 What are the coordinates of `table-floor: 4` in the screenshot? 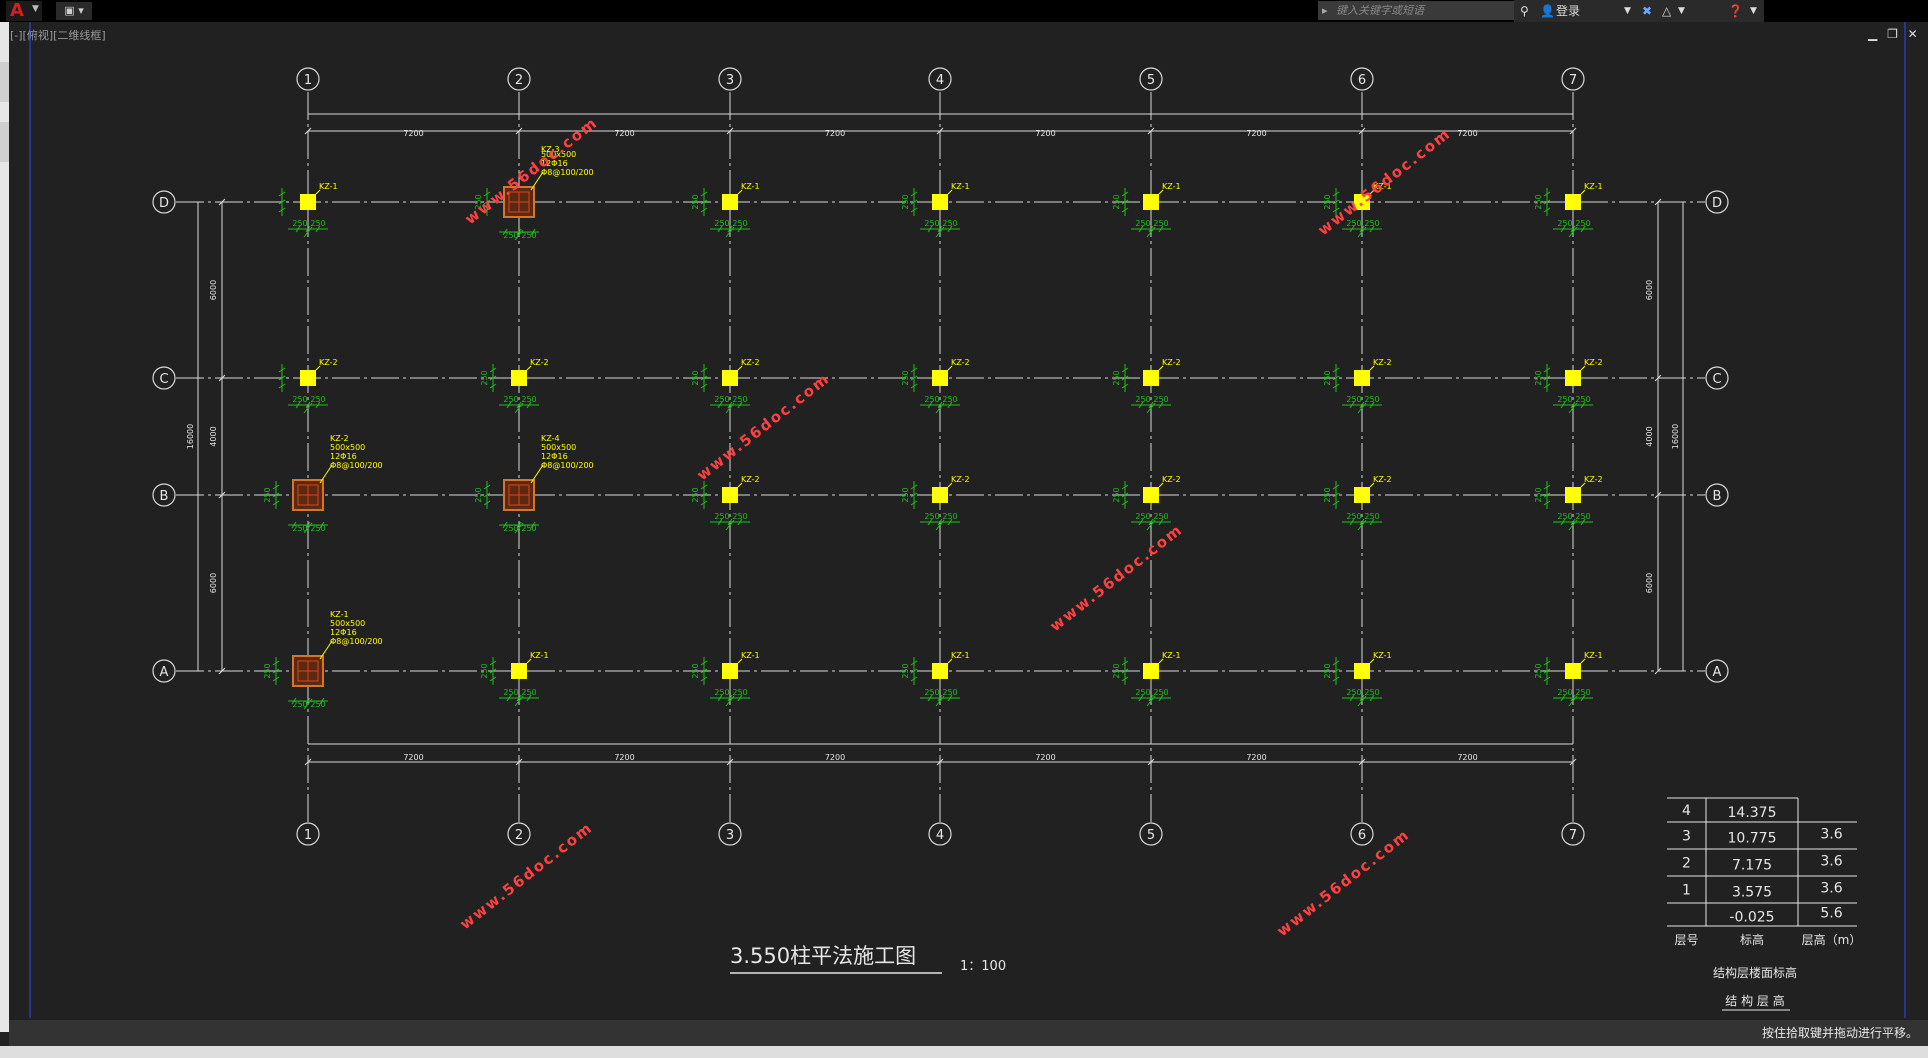 It's located at (1686, 811).